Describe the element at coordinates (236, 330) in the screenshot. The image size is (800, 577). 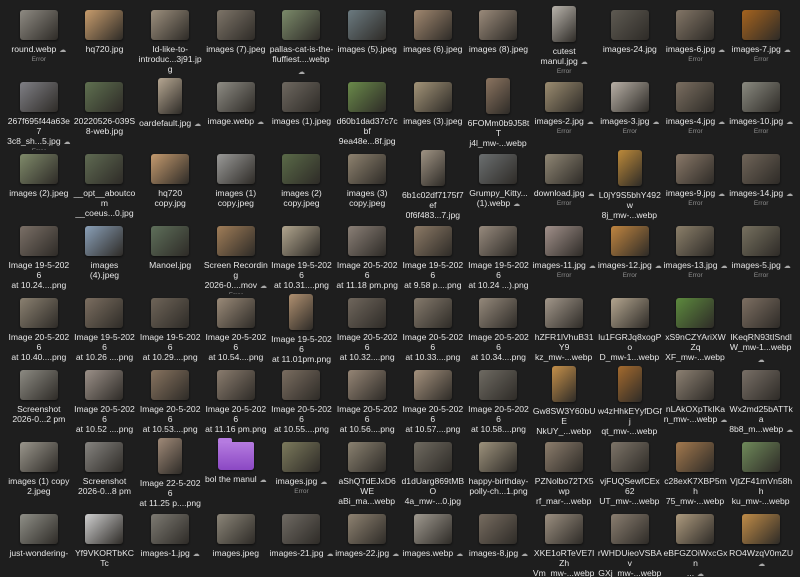
I see `file-item: Image 20-5-2026 at 10.54....png` at that location.